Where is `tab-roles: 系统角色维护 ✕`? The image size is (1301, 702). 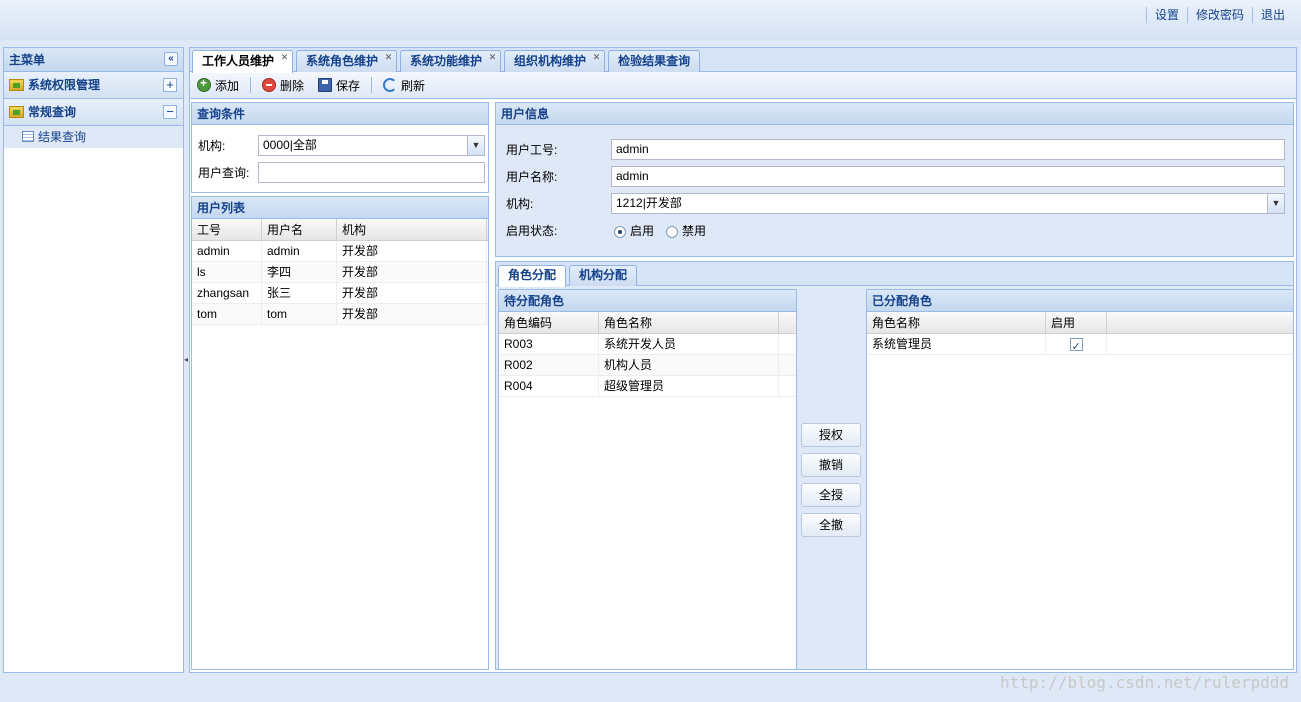 tab-roles: 系统角色维护 ✕ is located at coordinates (347, 61).